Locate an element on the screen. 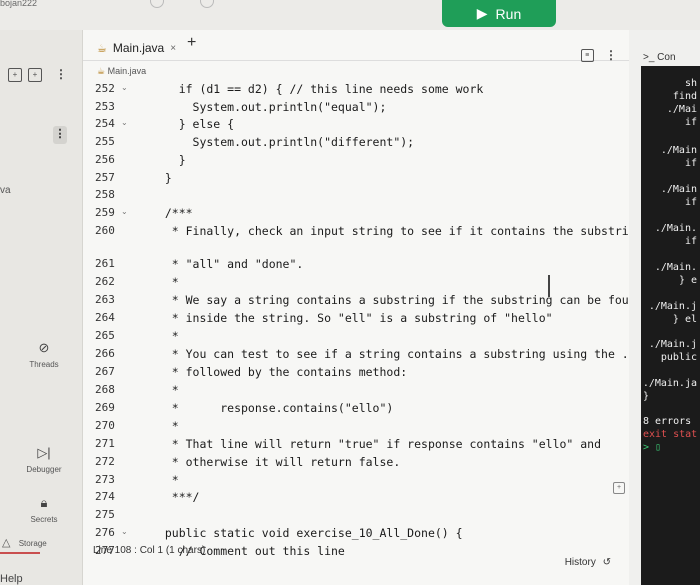 The height and width of the screenshot is (585, 700). console-line: > ▯ is located at coordinates (652, 447).